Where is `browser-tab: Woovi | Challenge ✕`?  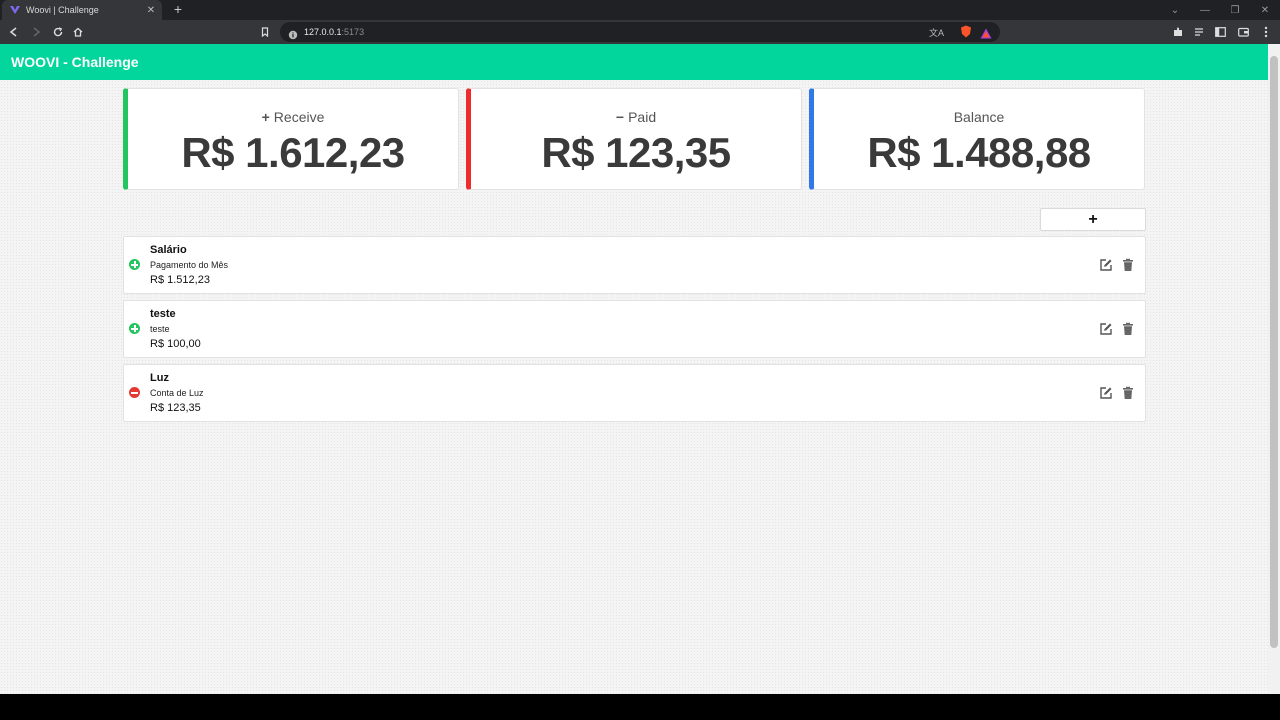
browser-tab: Woovi | Challenge ✕ is located at coordinates (82, 10).